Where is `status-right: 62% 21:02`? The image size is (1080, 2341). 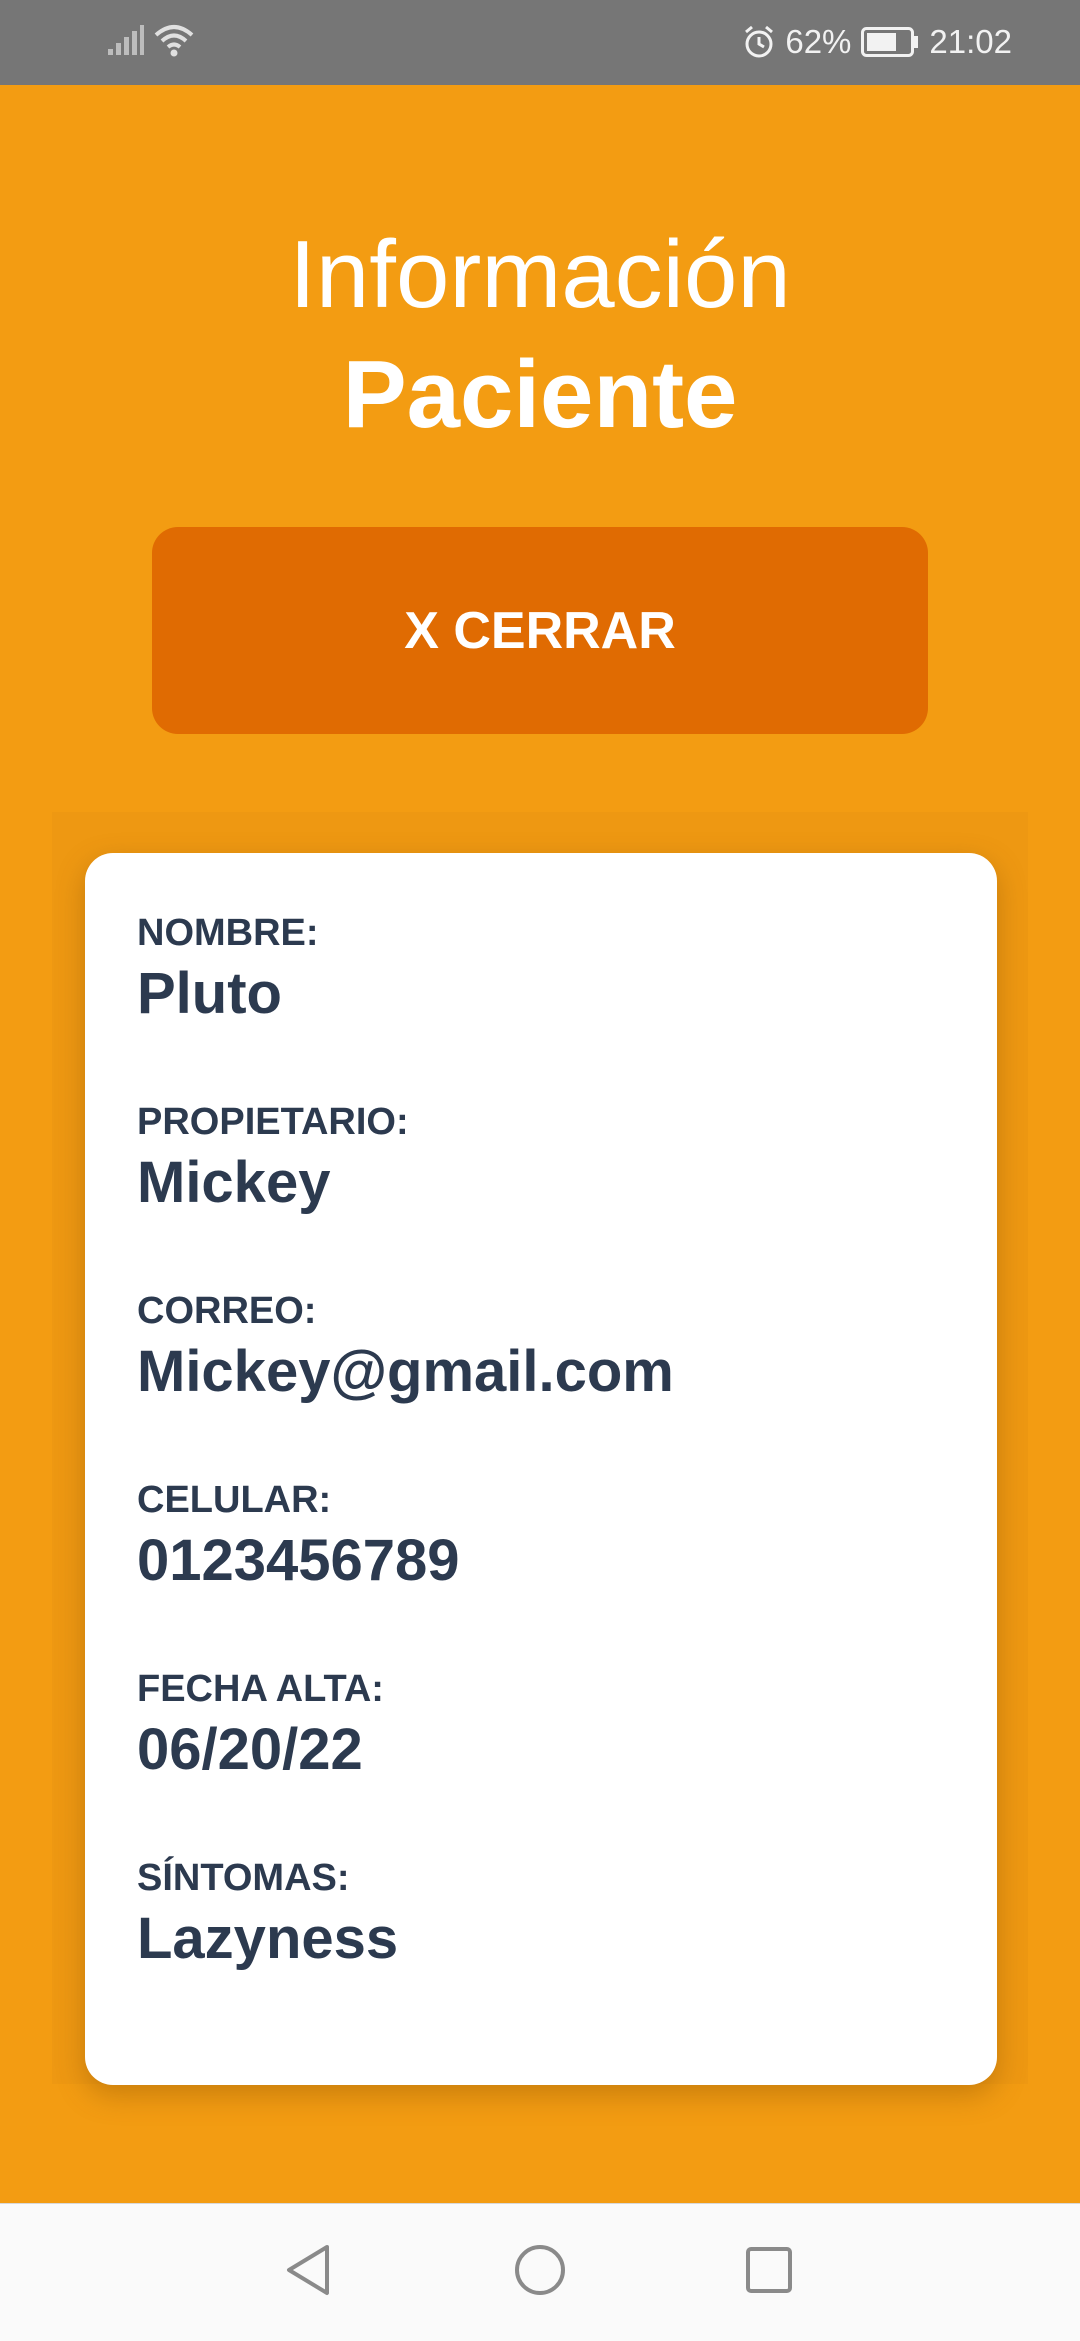 status-right: 62% 21:02 is located at coordinates (877, 42).